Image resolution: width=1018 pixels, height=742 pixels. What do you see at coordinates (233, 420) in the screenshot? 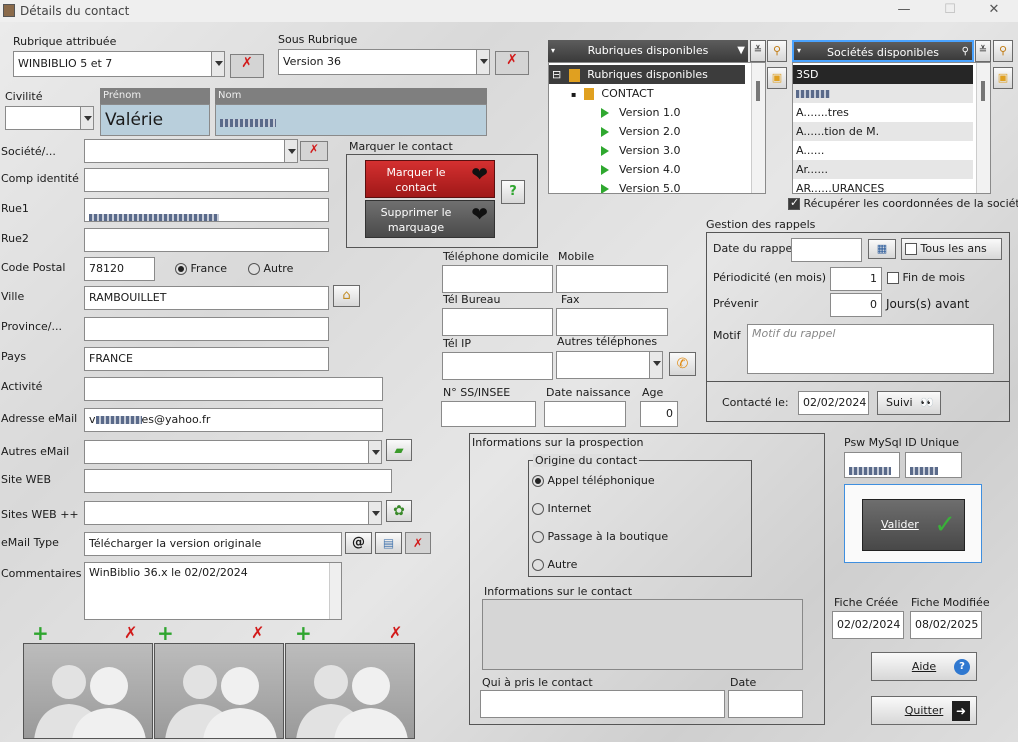
I see `email-input: v es@yahoo.fr` at bounding box center [233, 420].